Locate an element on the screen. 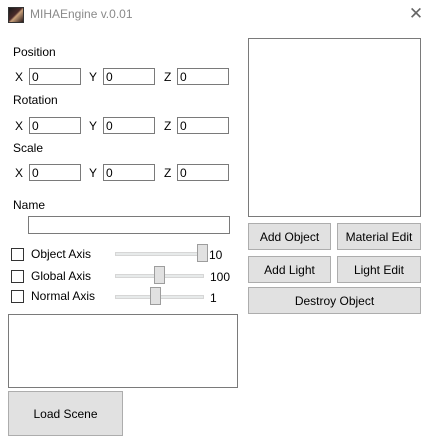 This screenshot has width=430, height=439. position-x-label: X is located at coordinates (19, 77).